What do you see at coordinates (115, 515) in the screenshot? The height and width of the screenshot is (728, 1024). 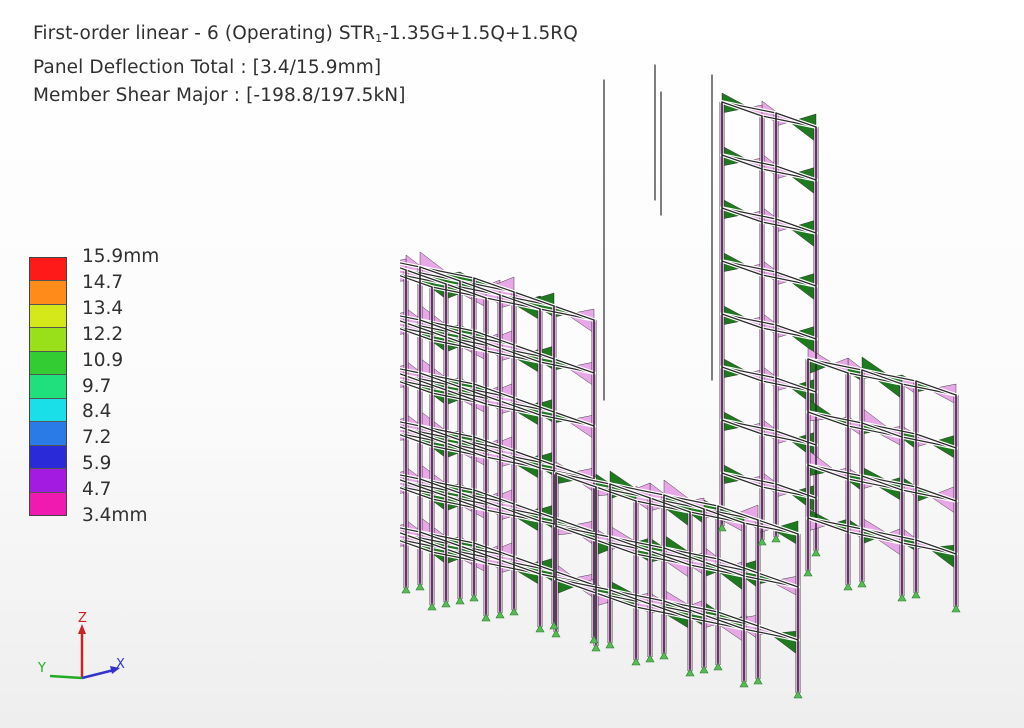 I see `legend-label: 3.4mm` at bounding box center [115, 515].